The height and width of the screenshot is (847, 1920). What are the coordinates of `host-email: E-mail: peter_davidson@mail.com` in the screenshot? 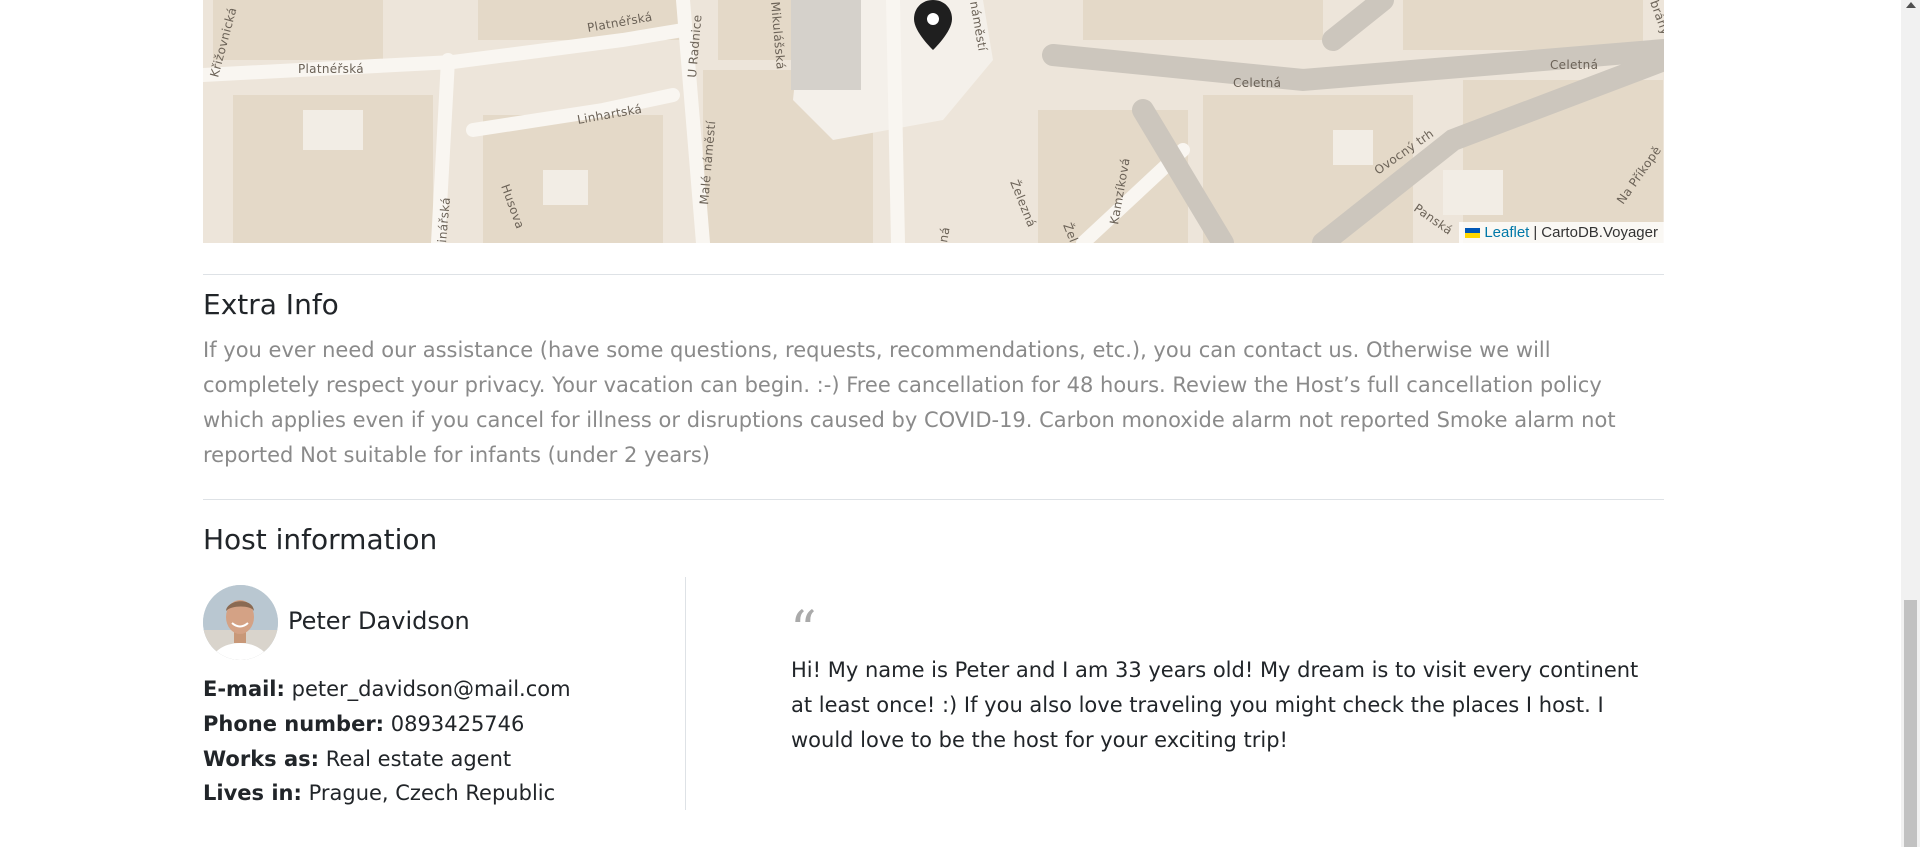 It's located at (387, 689).